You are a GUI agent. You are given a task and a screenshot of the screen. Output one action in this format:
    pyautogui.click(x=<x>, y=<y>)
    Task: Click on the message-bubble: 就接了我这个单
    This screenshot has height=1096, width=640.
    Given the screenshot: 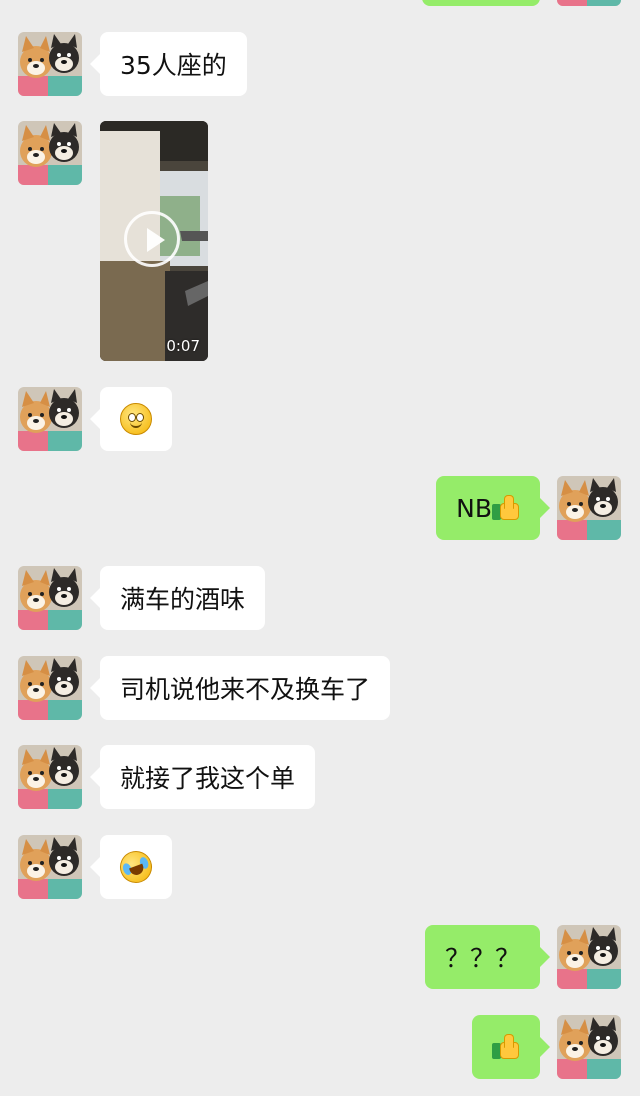 What is the action you would take?
    pyautogui.click(x=202, y=777)
    